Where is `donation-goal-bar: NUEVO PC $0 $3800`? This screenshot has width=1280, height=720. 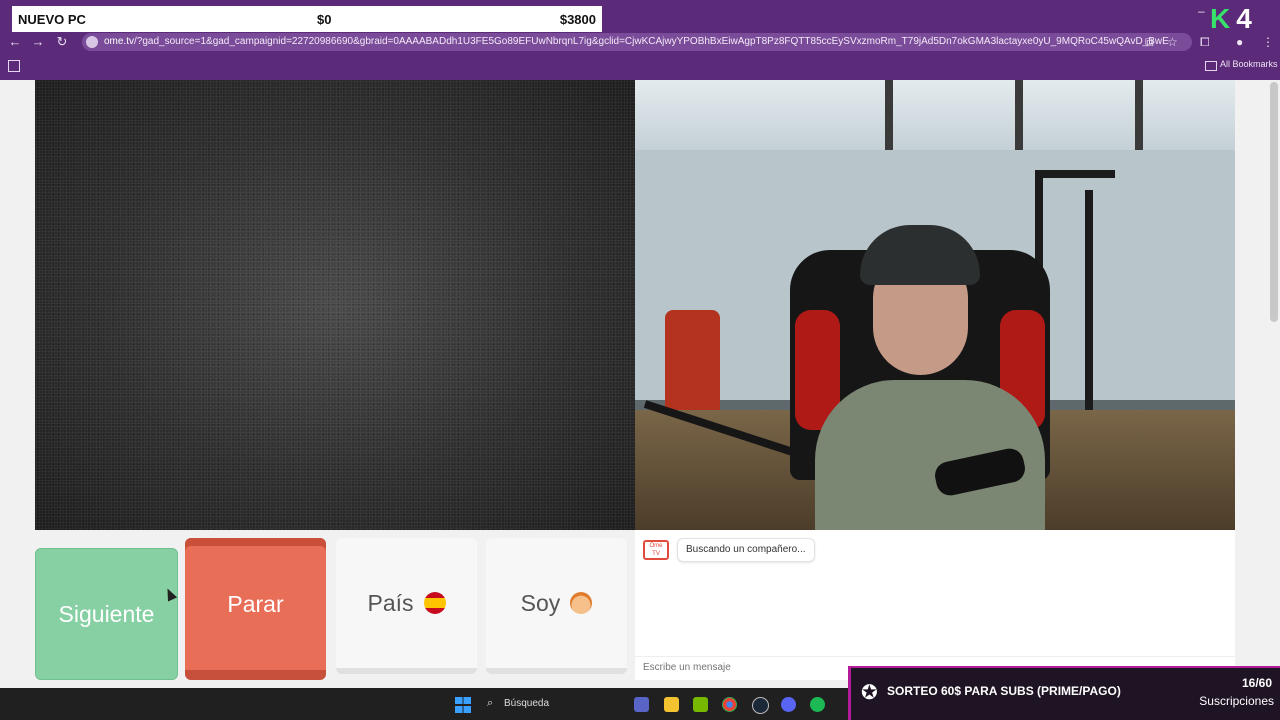 donation-goal-bar: NUEVO PC $0 $3800 is located at coordinates (307, 19).